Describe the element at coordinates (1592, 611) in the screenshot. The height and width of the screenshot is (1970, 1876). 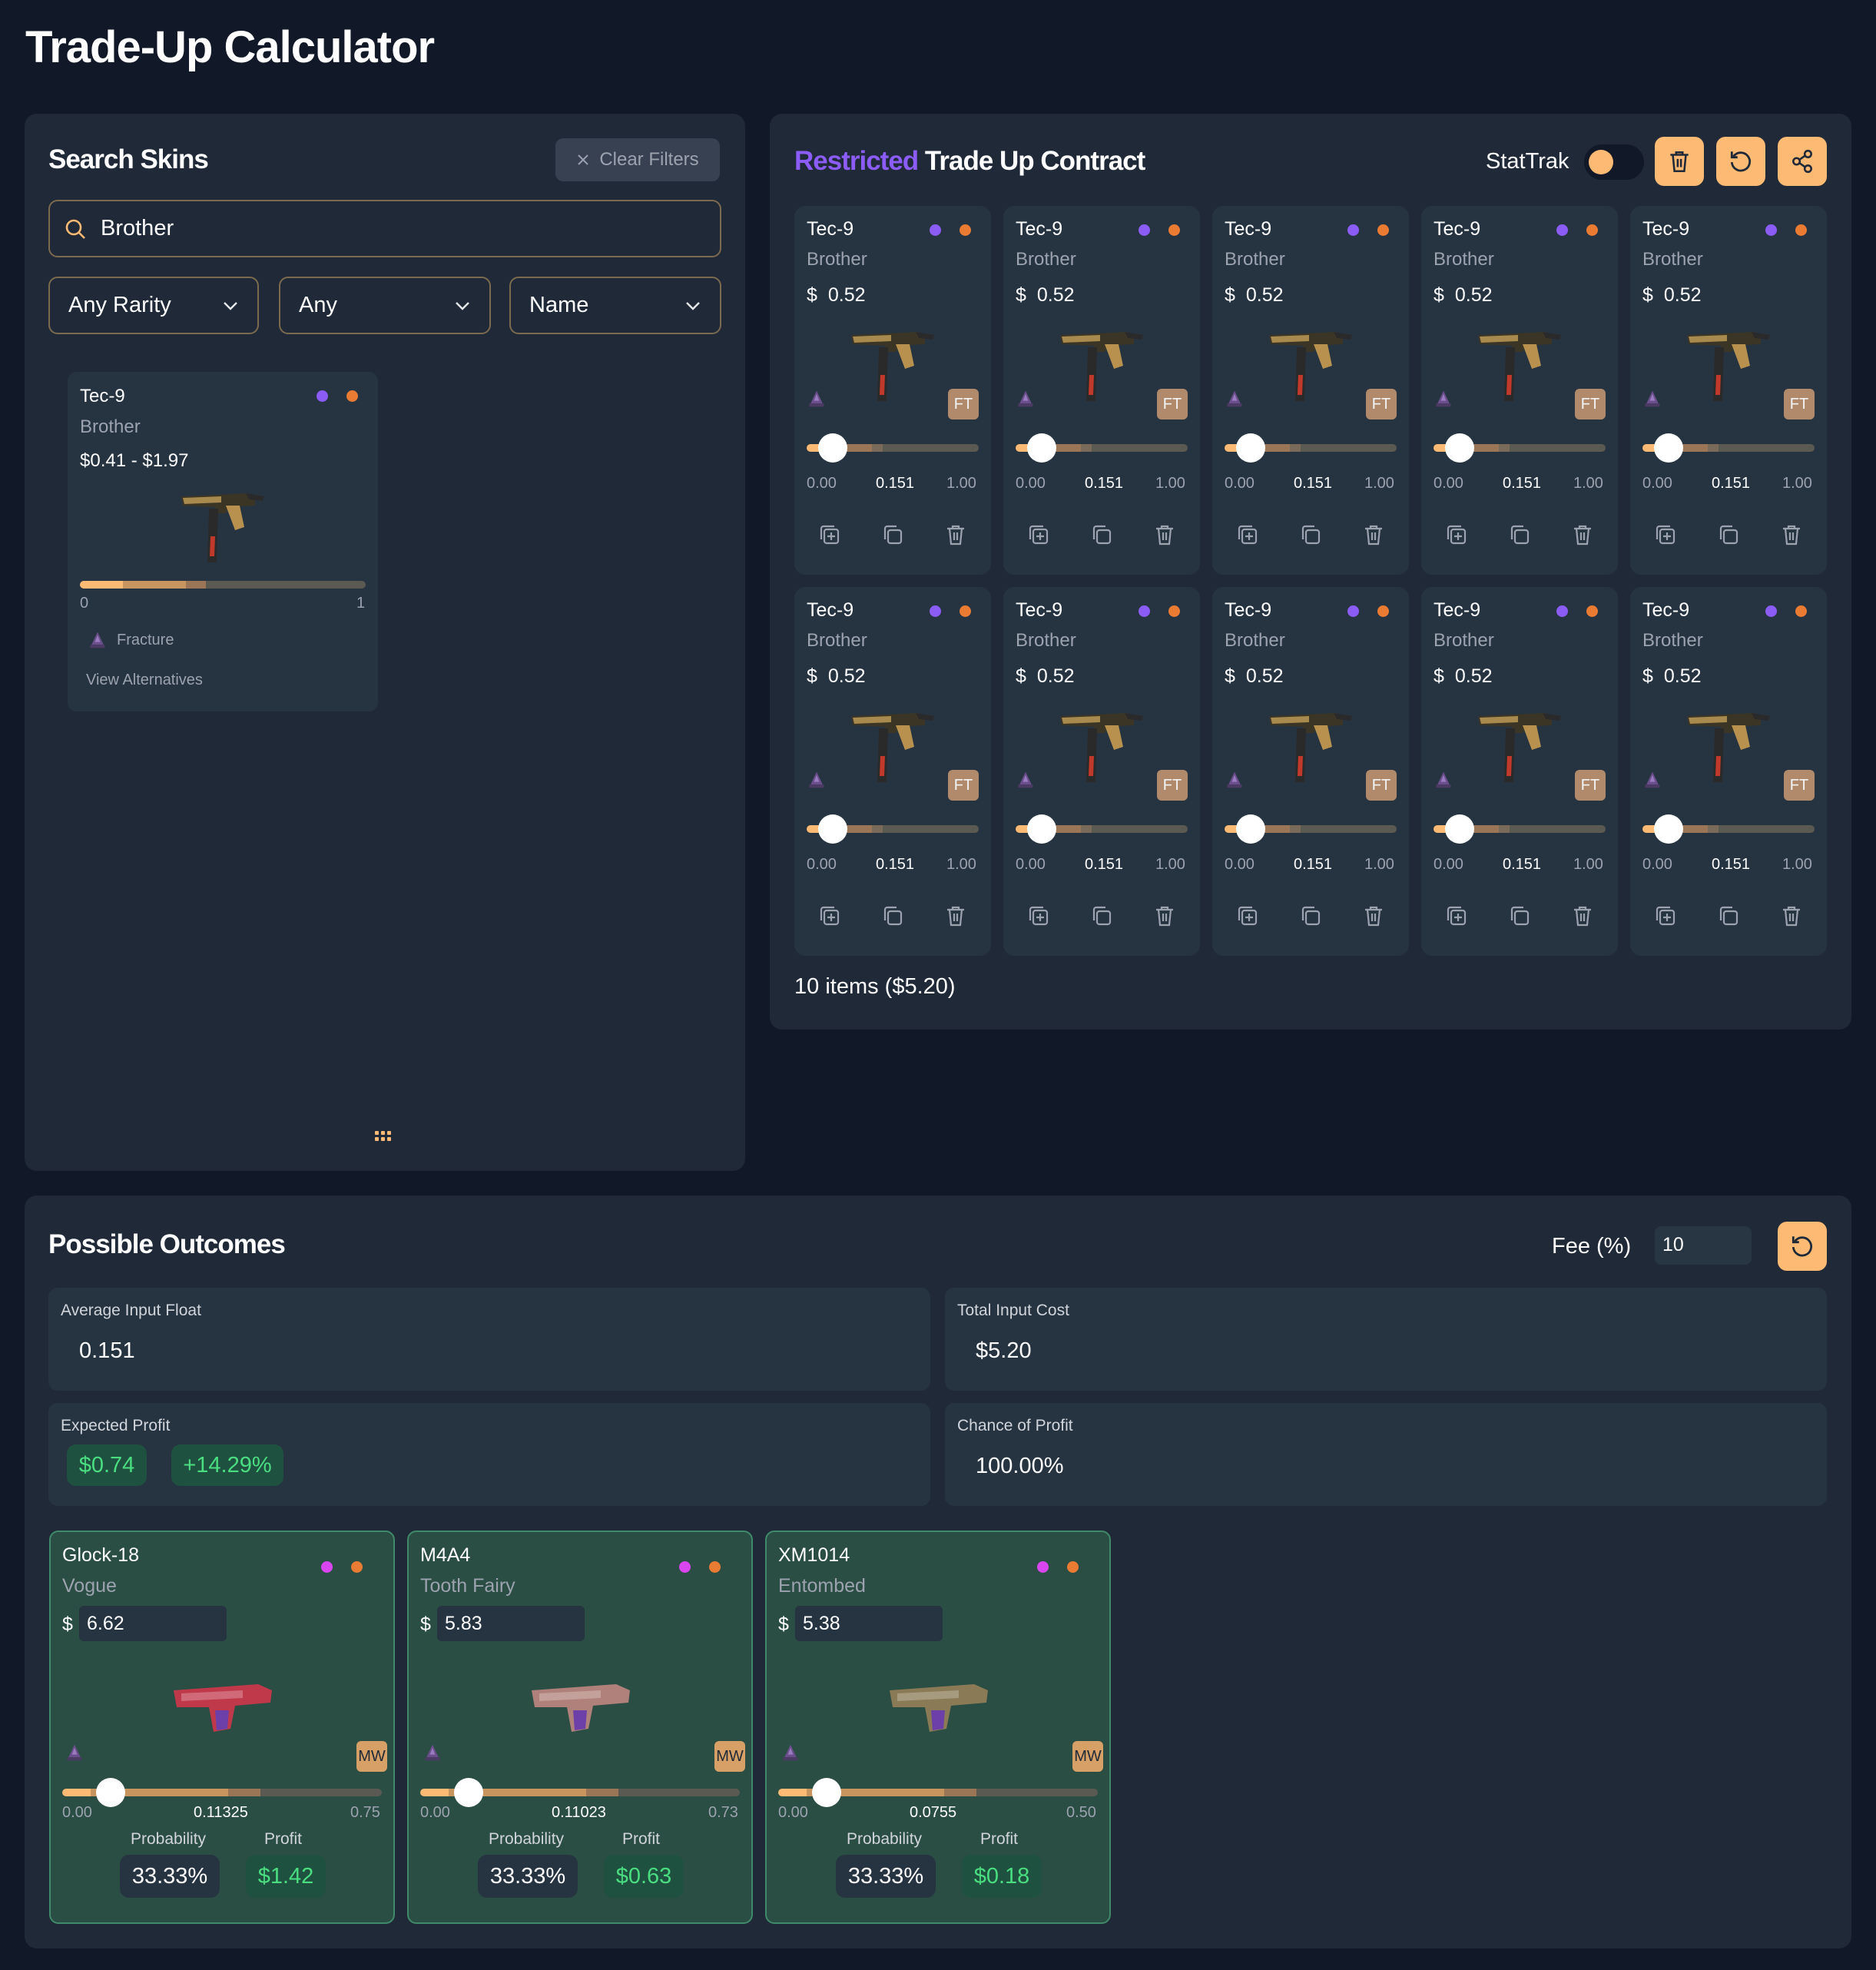
I see `grade-dot` at that location.